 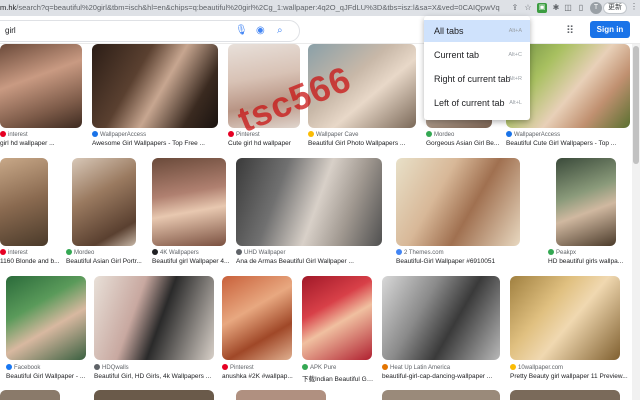 What do you see at coordinates (150, 31) in the screenshot?
I see `search-box: girl 🎙 ◉ ⌕` at bounding box center [150, 31].